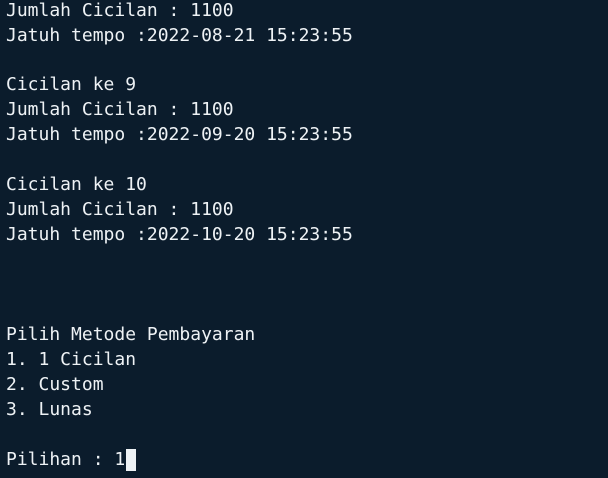 The width and height of the screenshot is (608, 478). I want to click on terminal-line: Cicilan ke 9, so click(71, 84).